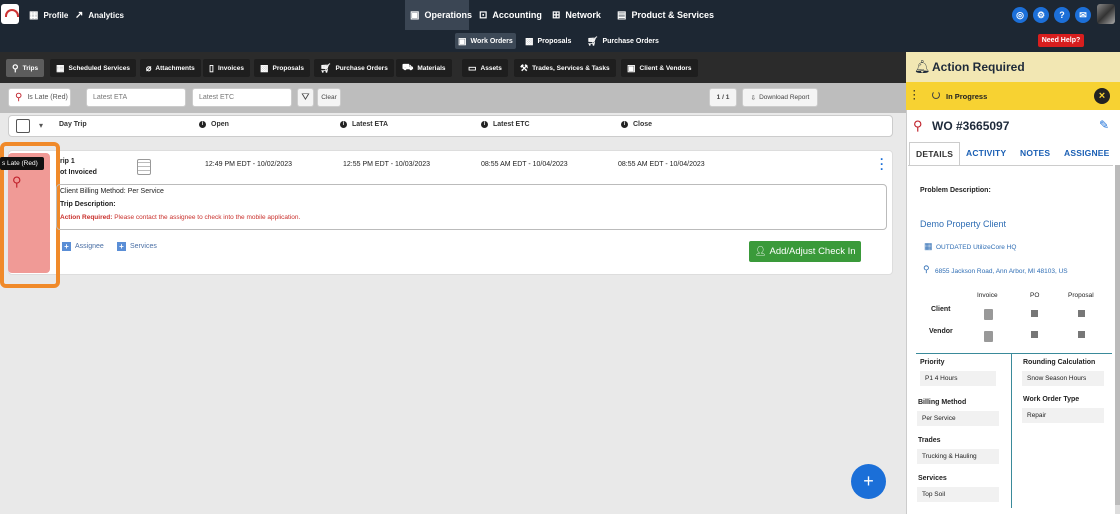  What do you see at coordinates (408, 67) in the screenshot?
I see `truck-icon: ⛟` at bounding box center [408, 67].